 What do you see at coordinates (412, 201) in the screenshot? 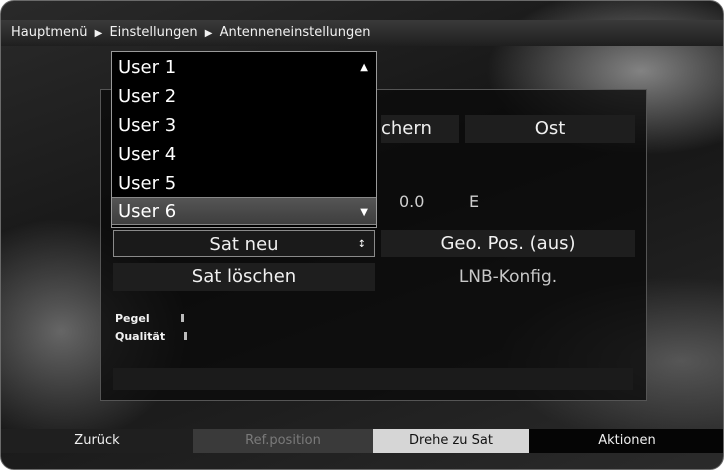
I see `position-value: 0.0` at bounding box center [412, 201].